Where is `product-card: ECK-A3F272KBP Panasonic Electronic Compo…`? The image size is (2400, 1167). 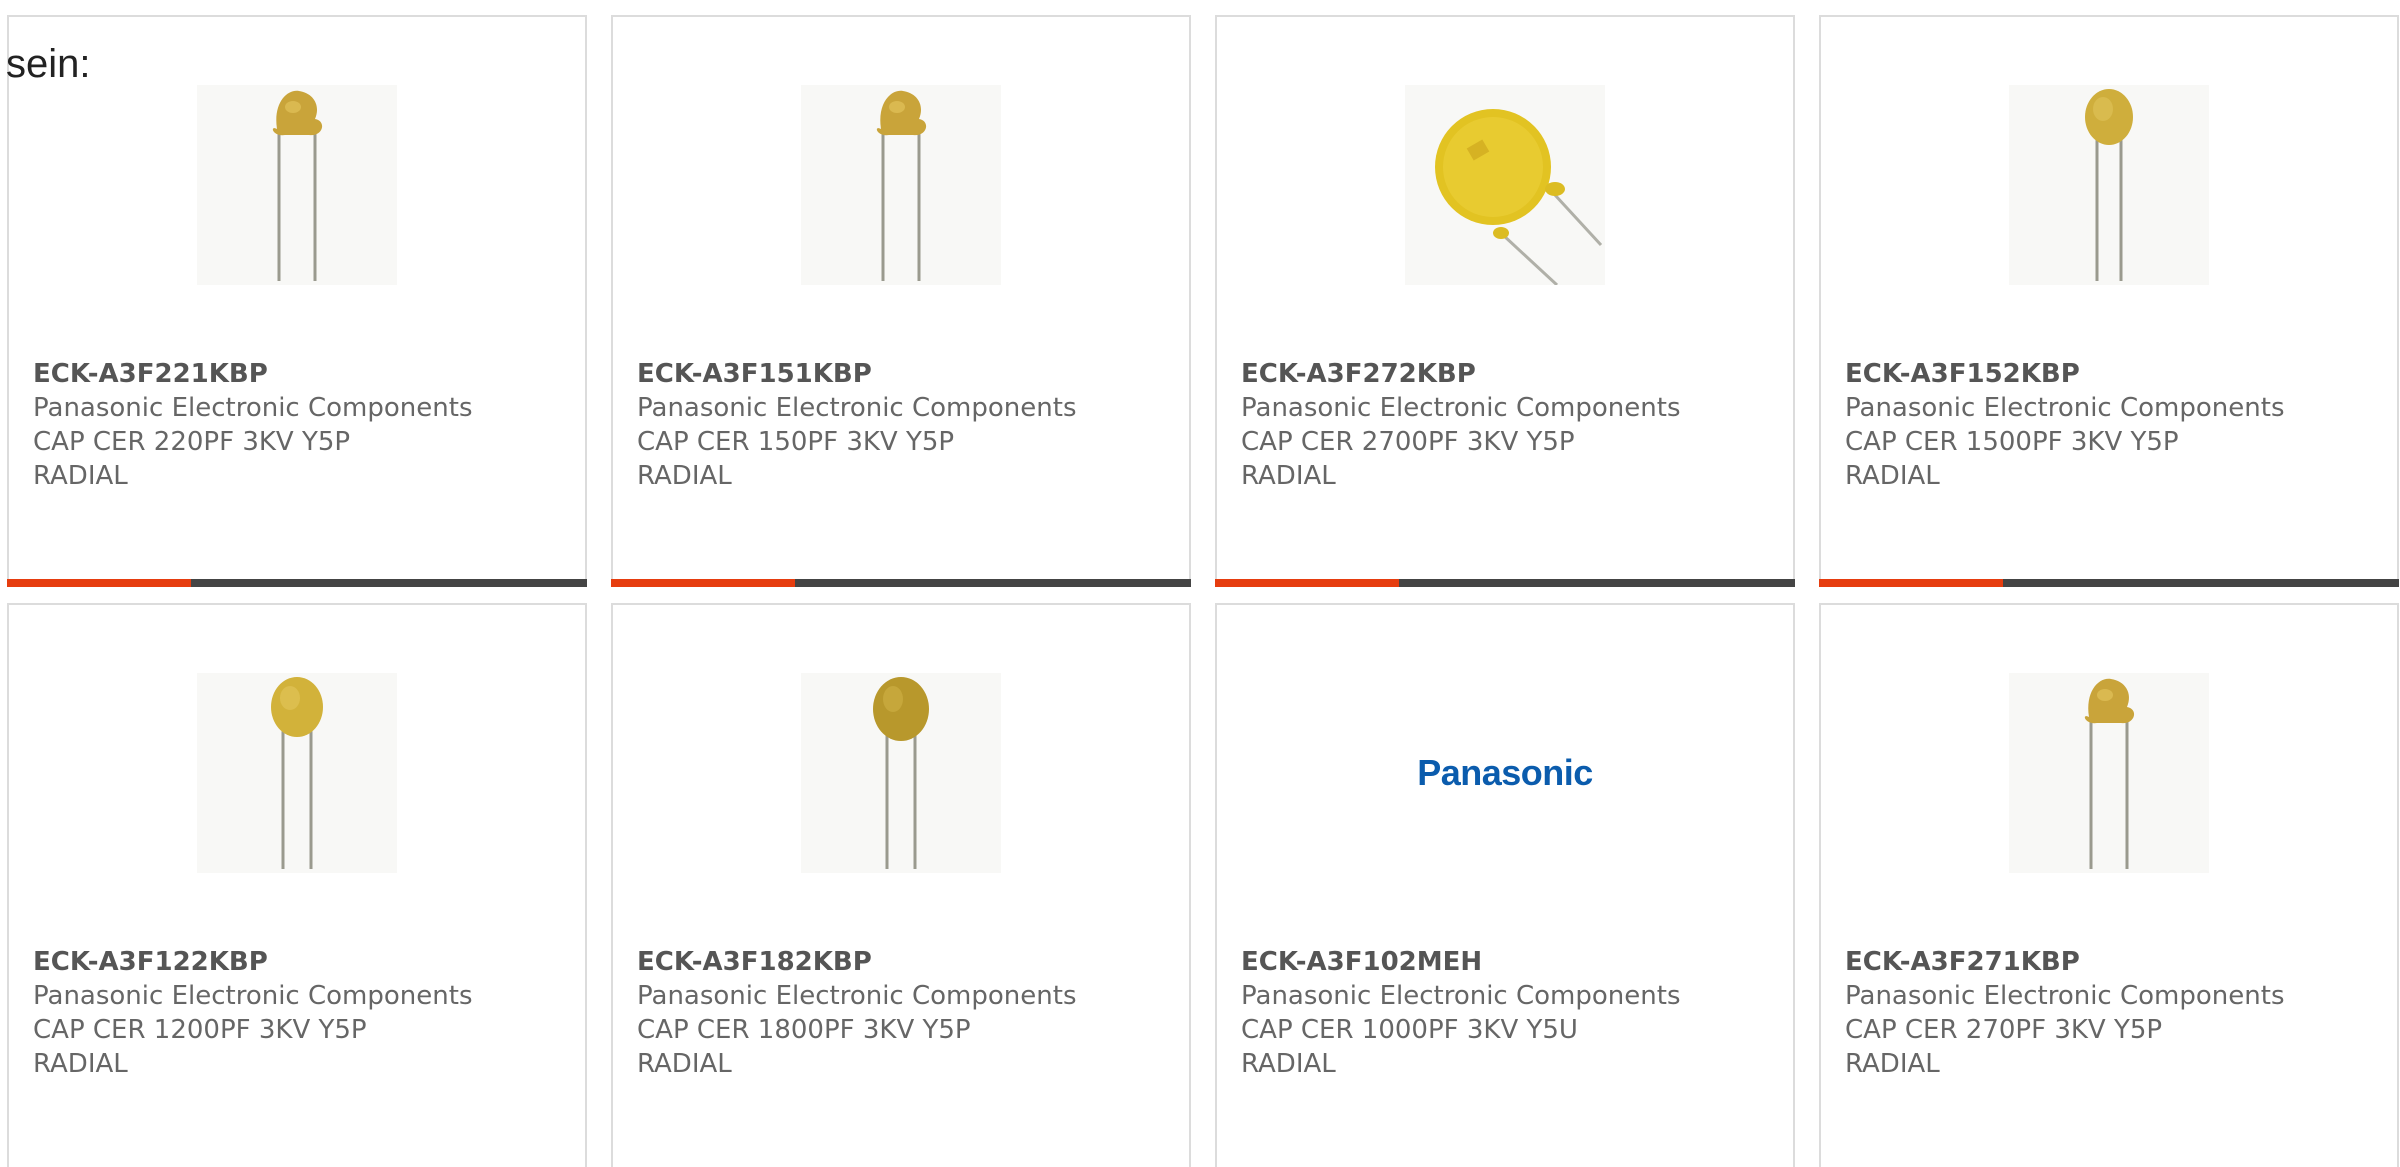 product-card: ECK-A3F272KBP Panasonic Electronic Compo… is located at coordinates (1505, 301).